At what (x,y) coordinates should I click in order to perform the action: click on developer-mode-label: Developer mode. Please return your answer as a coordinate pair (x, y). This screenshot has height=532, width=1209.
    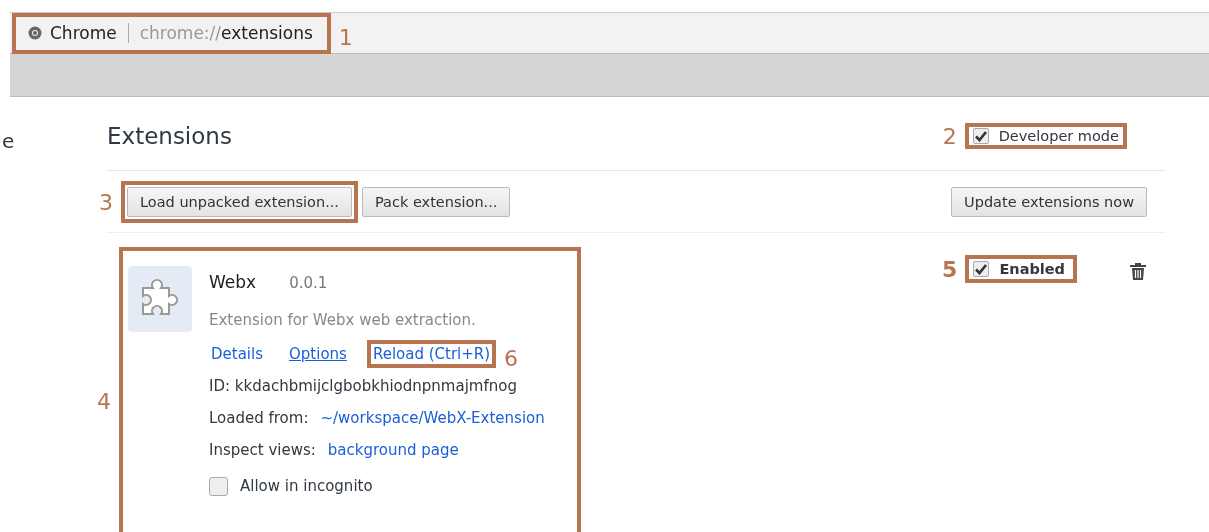
    Looking at the image, I should click on (1058, 135).